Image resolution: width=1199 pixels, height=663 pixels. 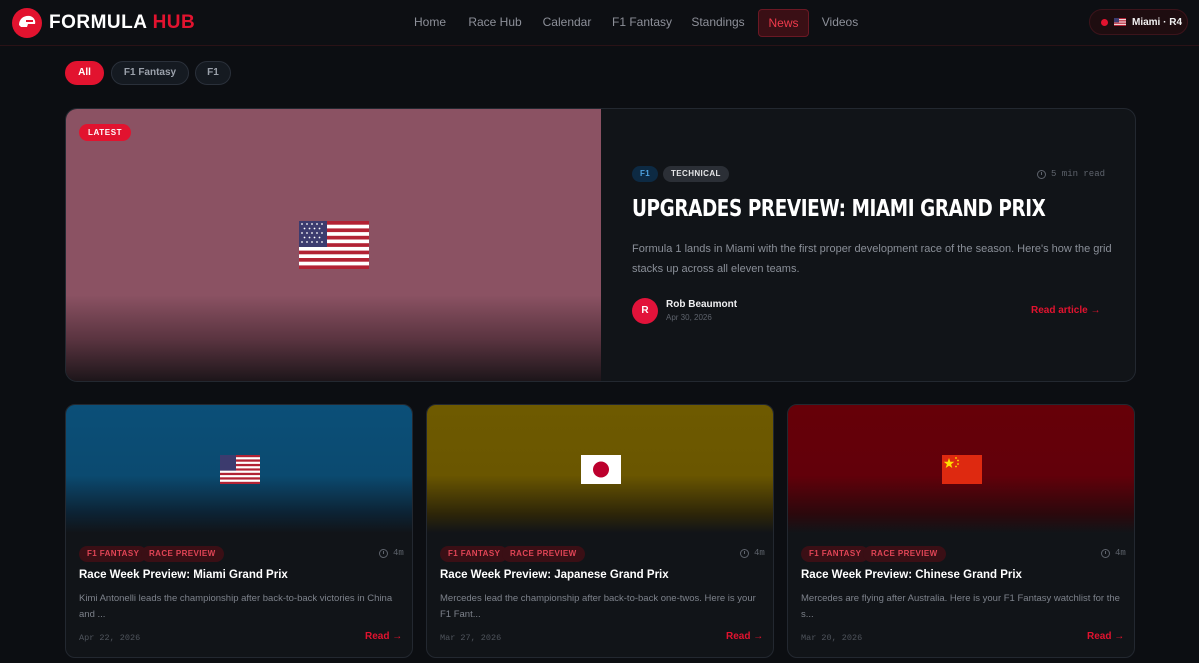 I want to click on nav-f1-fantasy: F1 Fantasy, so click(x=642, y=23).